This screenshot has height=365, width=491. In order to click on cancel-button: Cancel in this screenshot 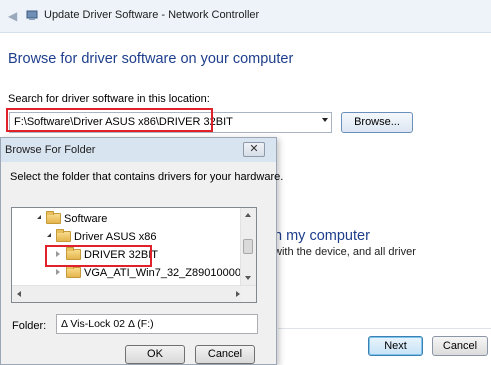, I will do `click(460, 346)`.